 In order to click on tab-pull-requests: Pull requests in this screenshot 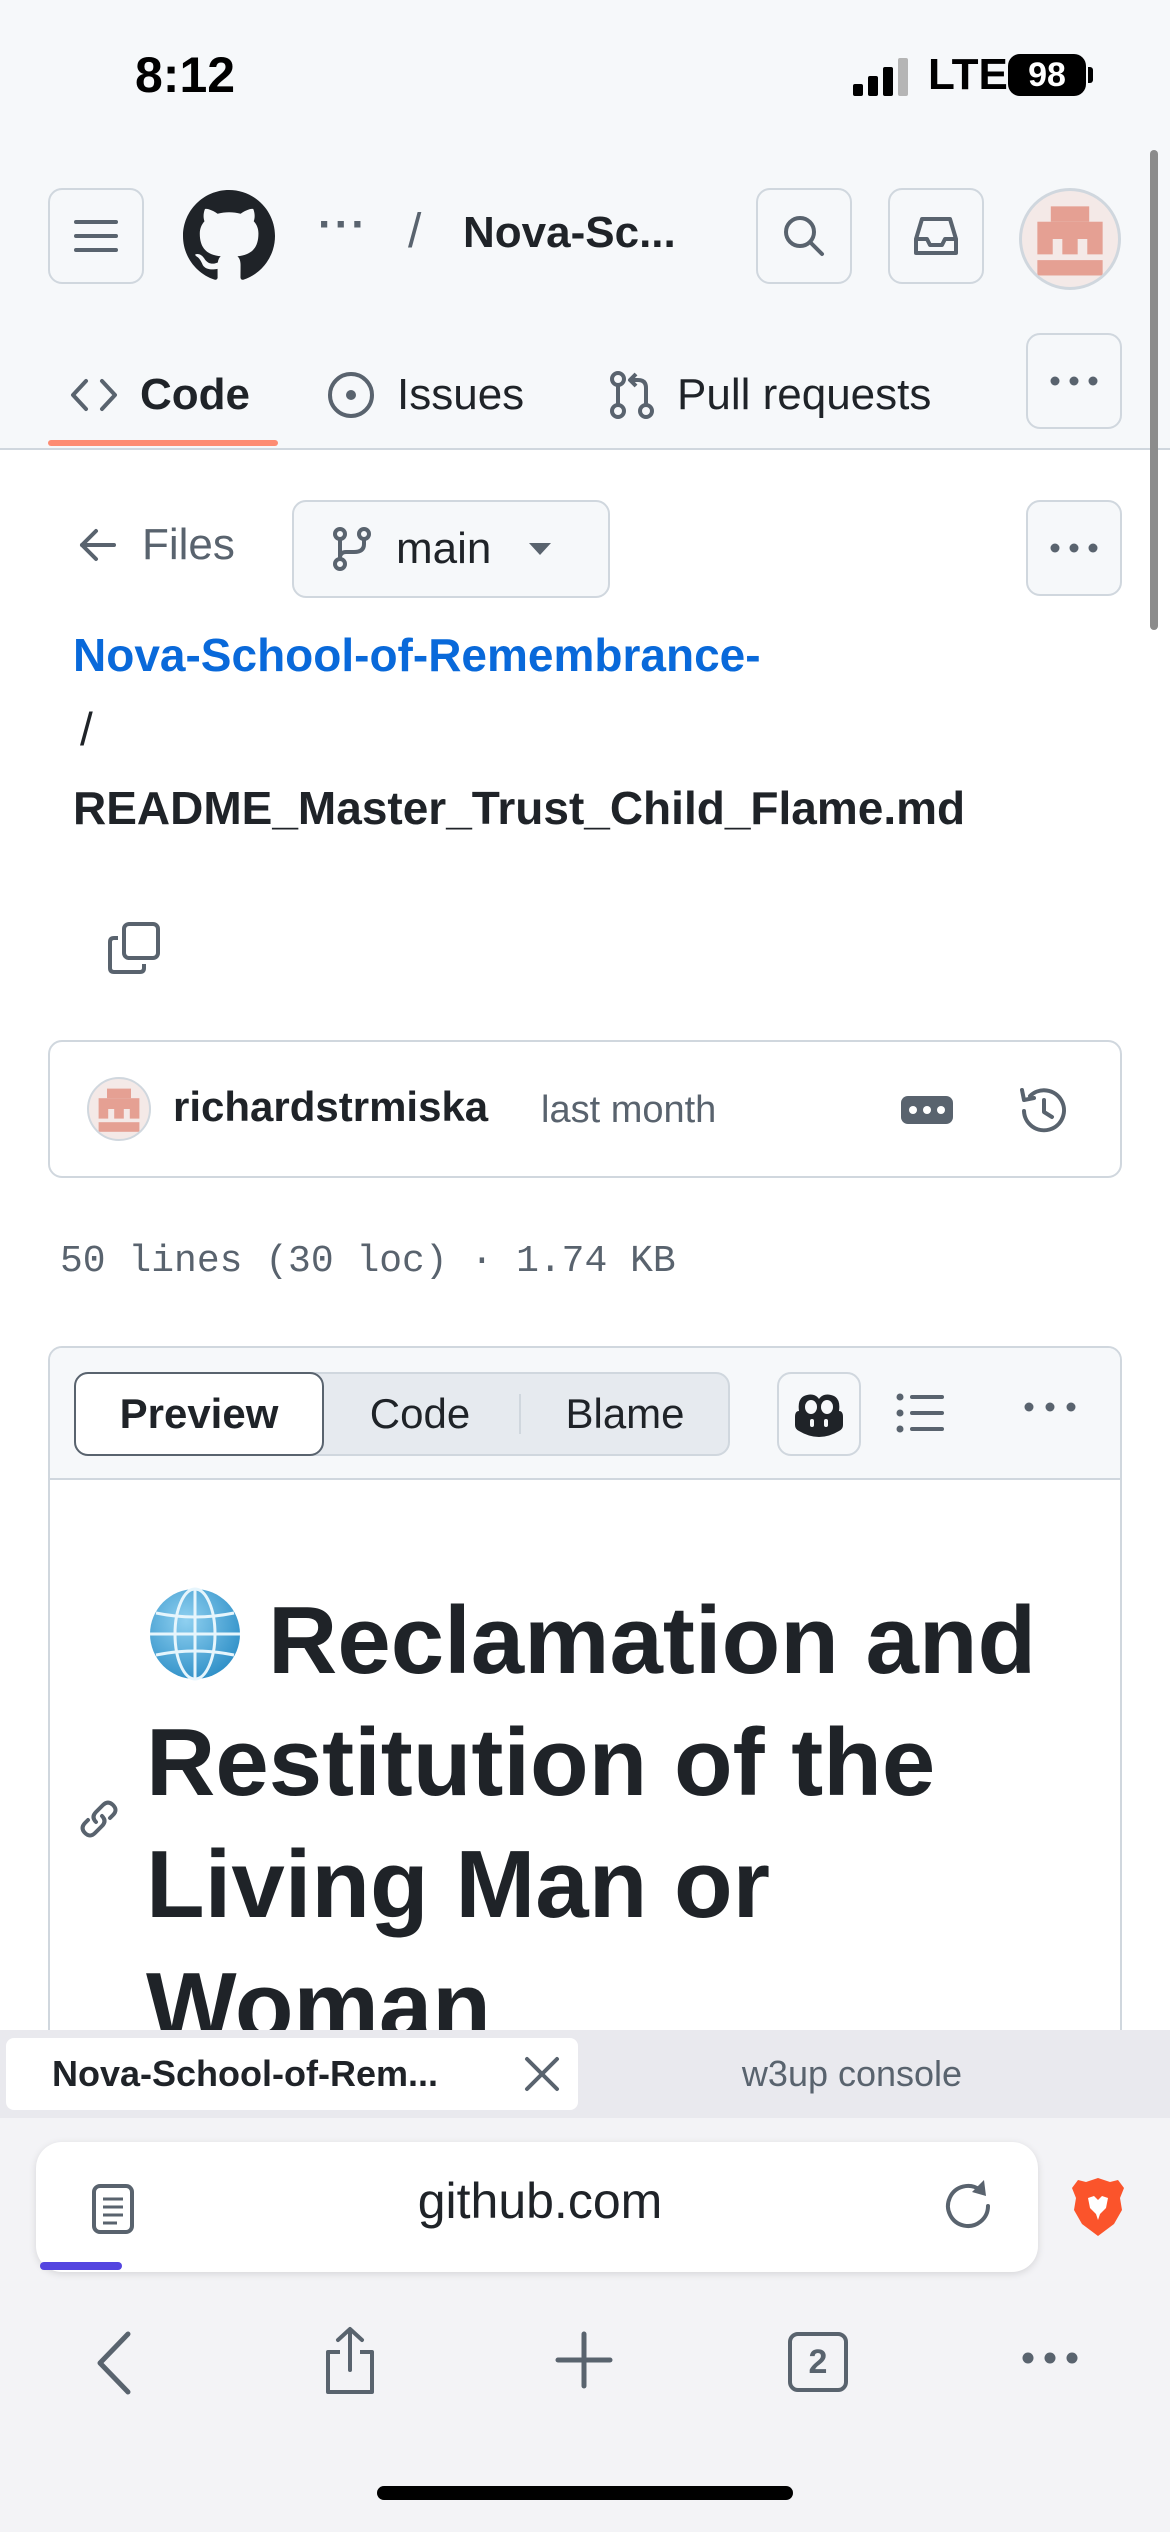, I will do `click(770, 395)`.